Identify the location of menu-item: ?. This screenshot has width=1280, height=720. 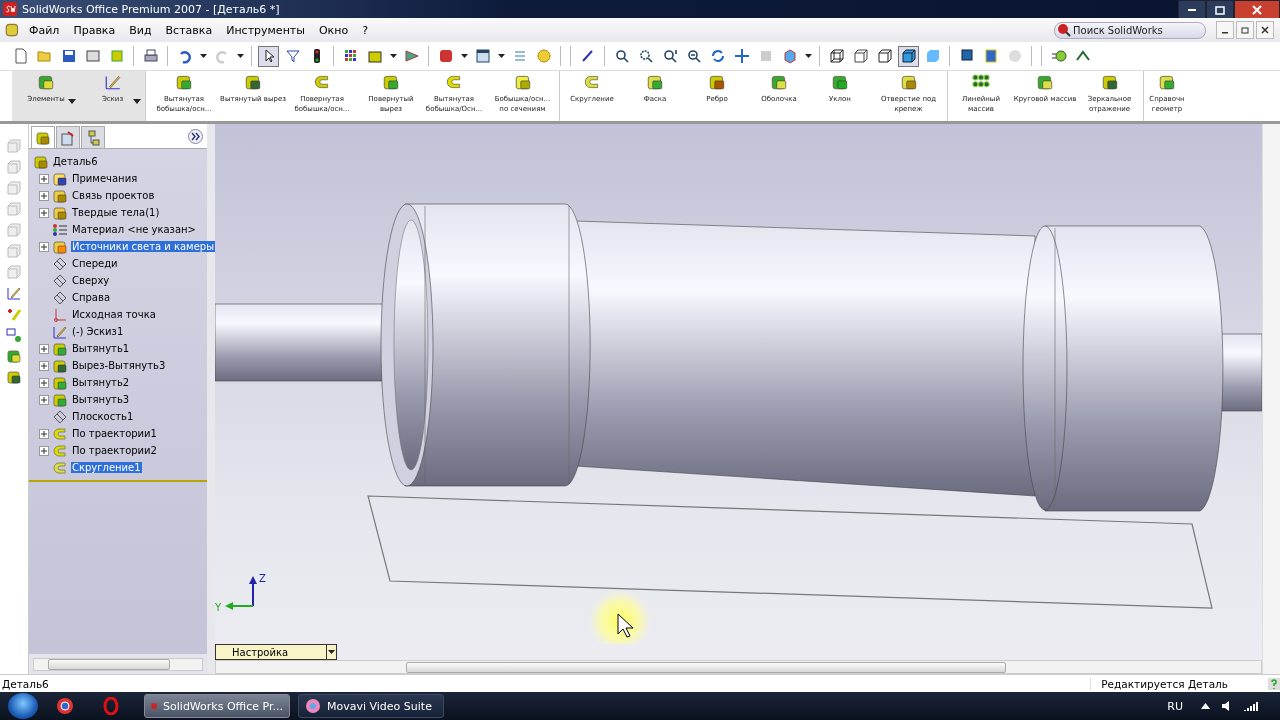
(365, 30).